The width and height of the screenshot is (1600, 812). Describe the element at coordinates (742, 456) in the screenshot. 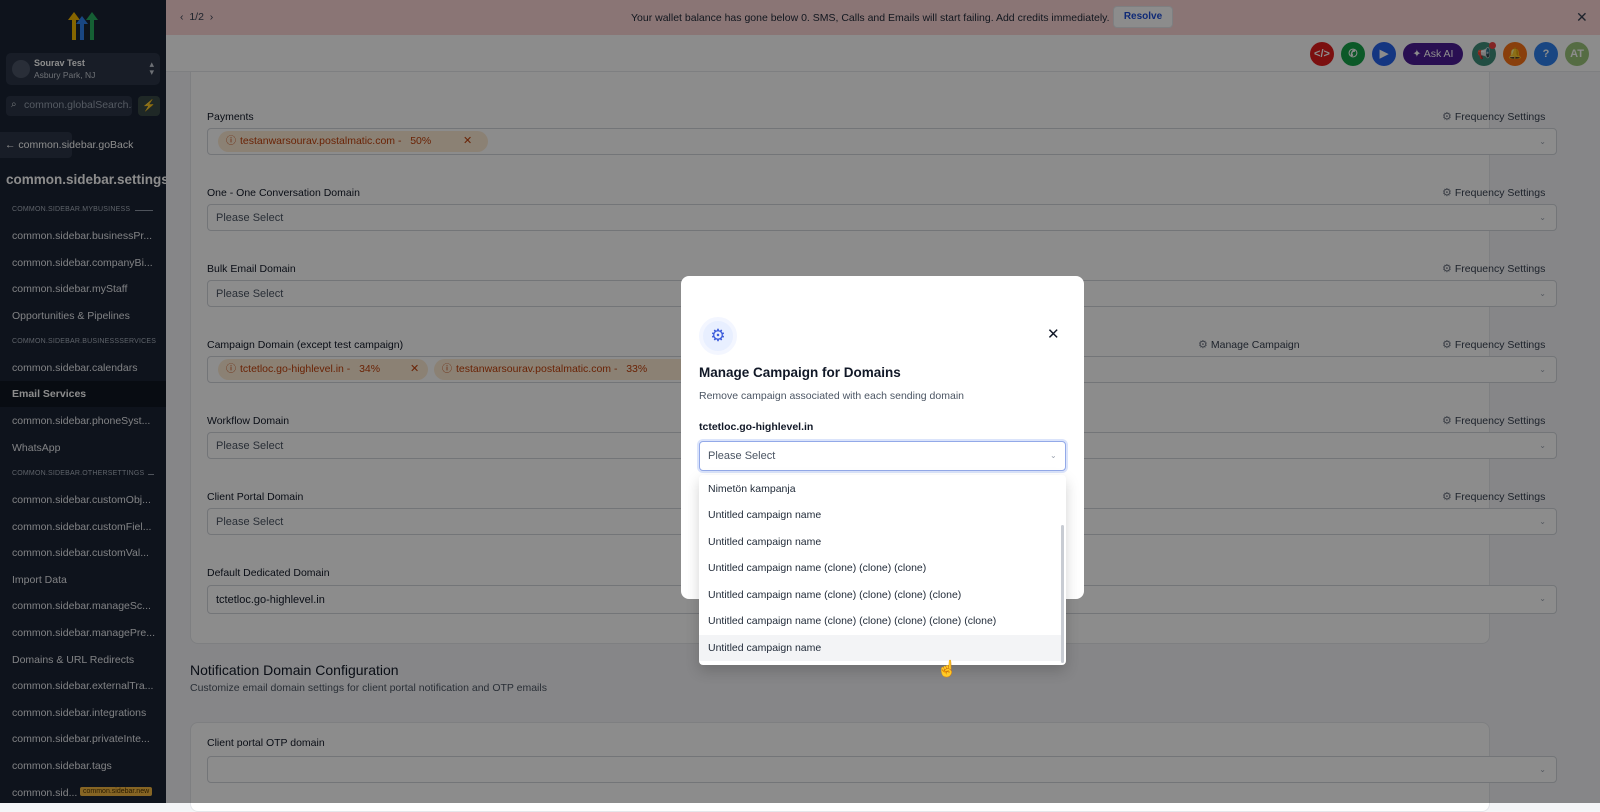

I see `select-placeholder: Please Select` at that location.